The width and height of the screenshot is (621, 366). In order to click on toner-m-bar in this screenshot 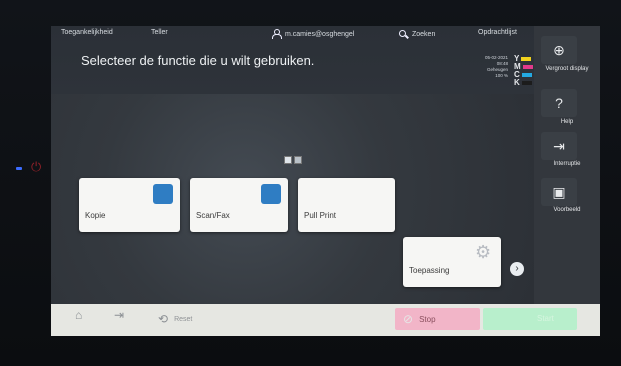, I will do `click(527, 67)`.